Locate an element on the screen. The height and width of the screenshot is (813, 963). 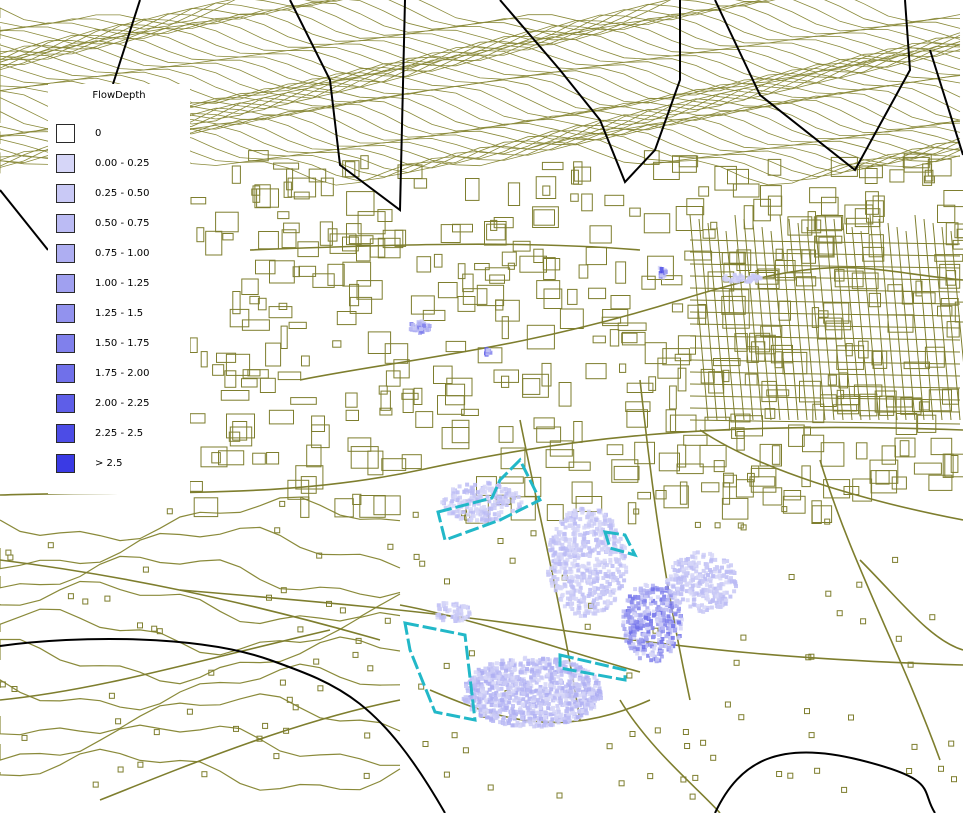
legend-item: 2.00 - 2.25 is located at coordinates (121, 405).